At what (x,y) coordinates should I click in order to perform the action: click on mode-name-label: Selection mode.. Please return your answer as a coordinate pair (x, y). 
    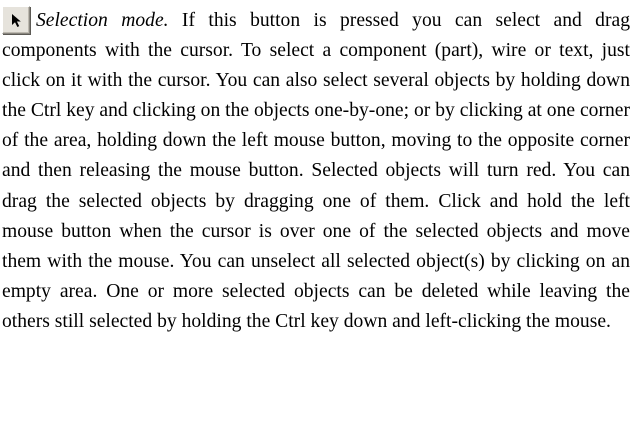
    Looking at the image, I should click on (102, 20).